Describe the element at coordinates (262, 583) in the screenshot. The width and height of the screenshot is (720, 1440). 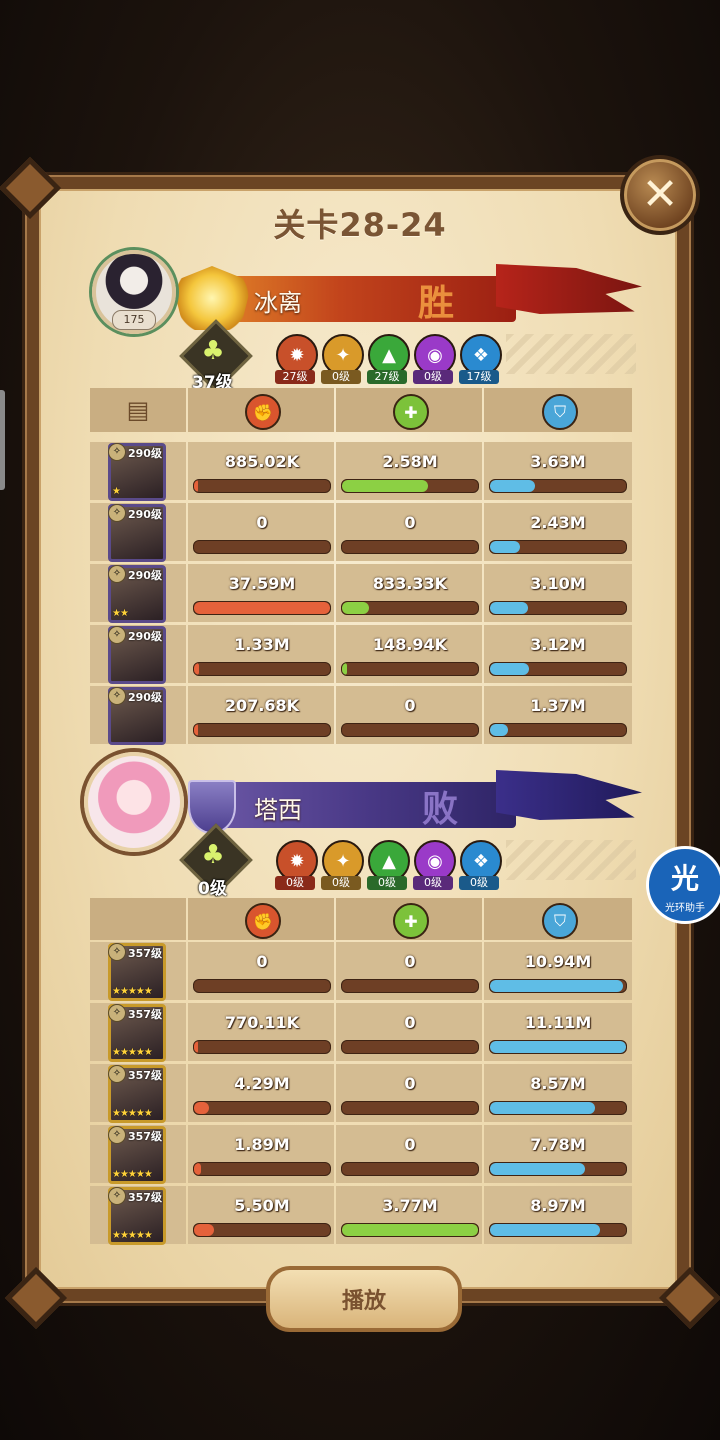
I see `damage-value: 37.59M` at that location.